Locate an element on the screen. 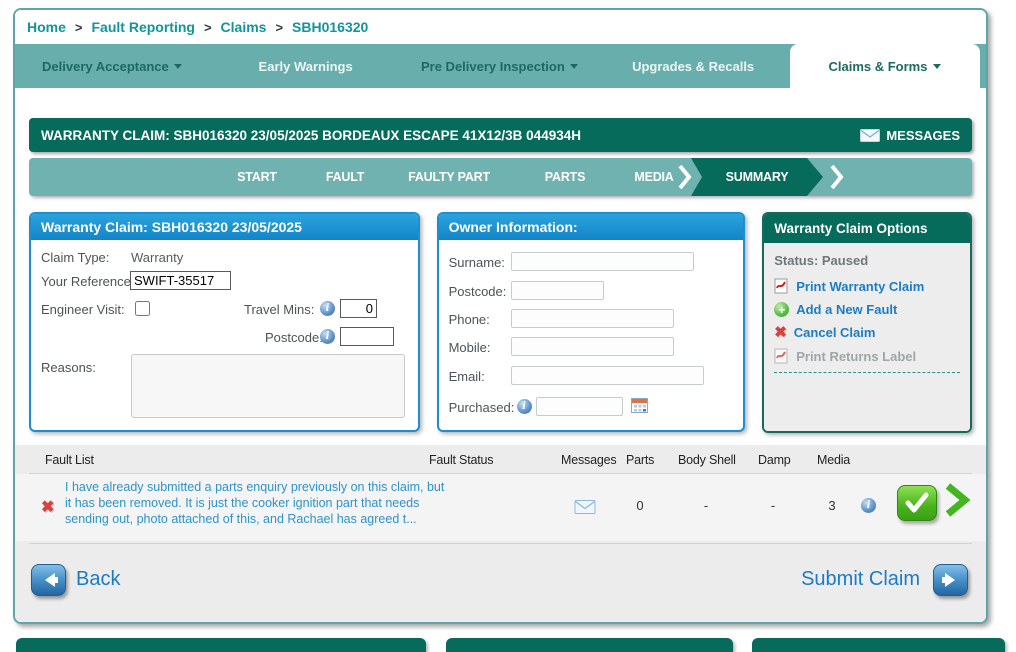 The height and width of the screenshot is (652, 1016). fault-complete-button is located at coordinates (917, 503).